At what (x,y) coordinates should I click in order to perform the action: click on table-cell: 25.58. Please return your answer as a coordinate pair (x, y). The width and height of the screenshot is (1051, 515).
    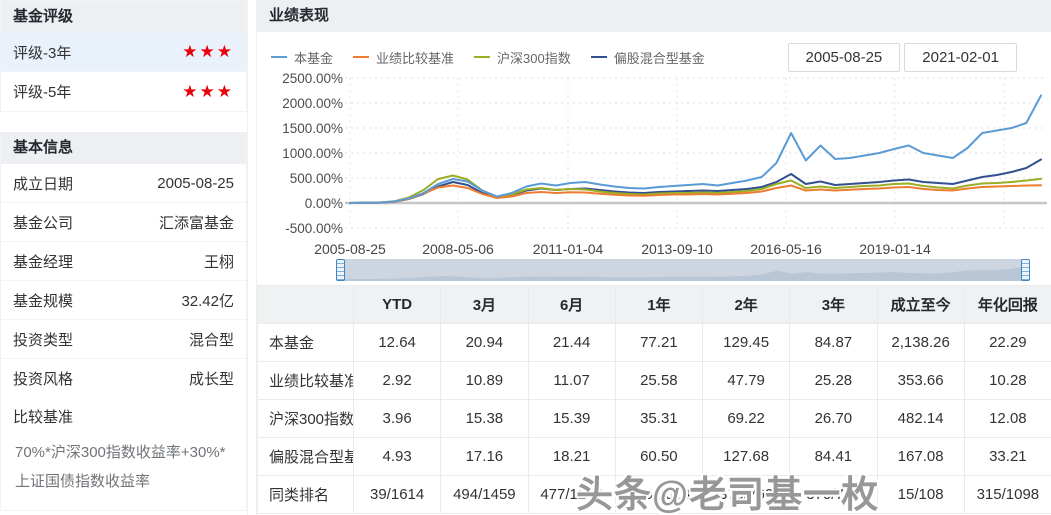
    Looking at the image, I should click on (659, 380).